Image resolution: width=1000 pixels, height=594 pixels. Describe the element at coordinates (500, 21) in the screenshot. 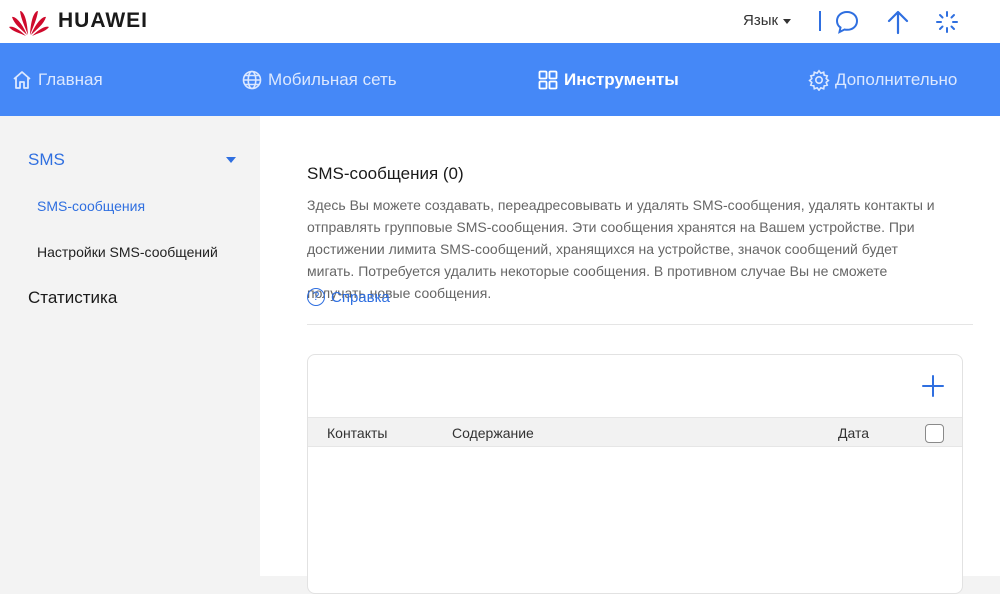

I see `top-bar: HUAWEI Язык` at that location.